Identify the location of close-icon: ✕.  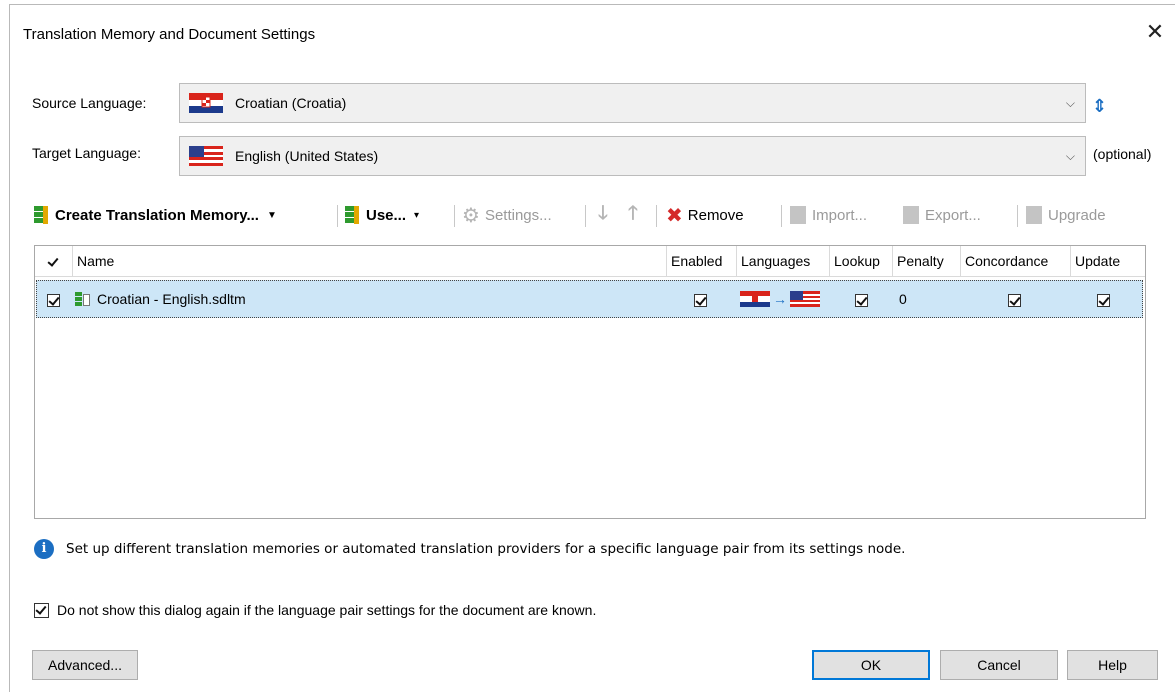
(1155, 32).